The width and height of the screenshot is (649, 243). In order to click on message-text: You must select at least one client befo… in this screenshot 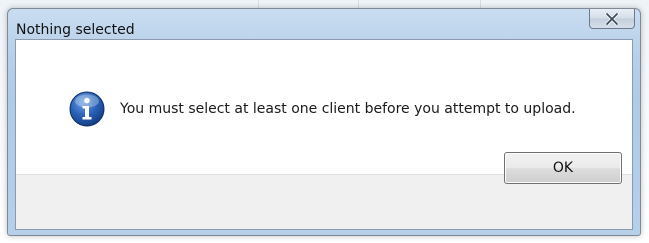, I will do `click(348, 109)`.